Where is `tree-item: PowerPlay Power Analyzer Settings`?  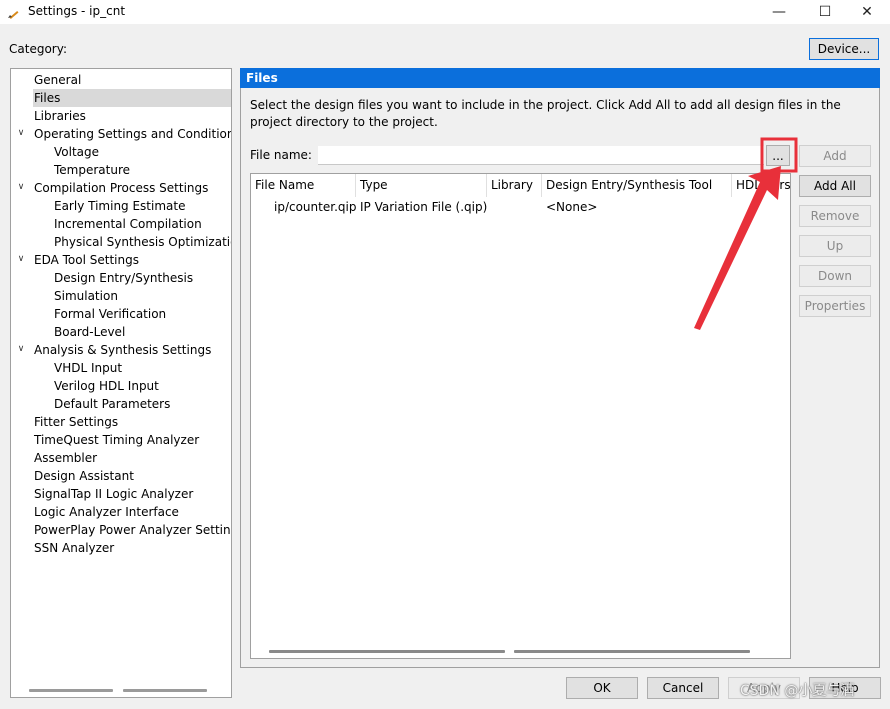
tree-item: PowerPlay Power Analyzer Settings is located at coordinates (132, 530).